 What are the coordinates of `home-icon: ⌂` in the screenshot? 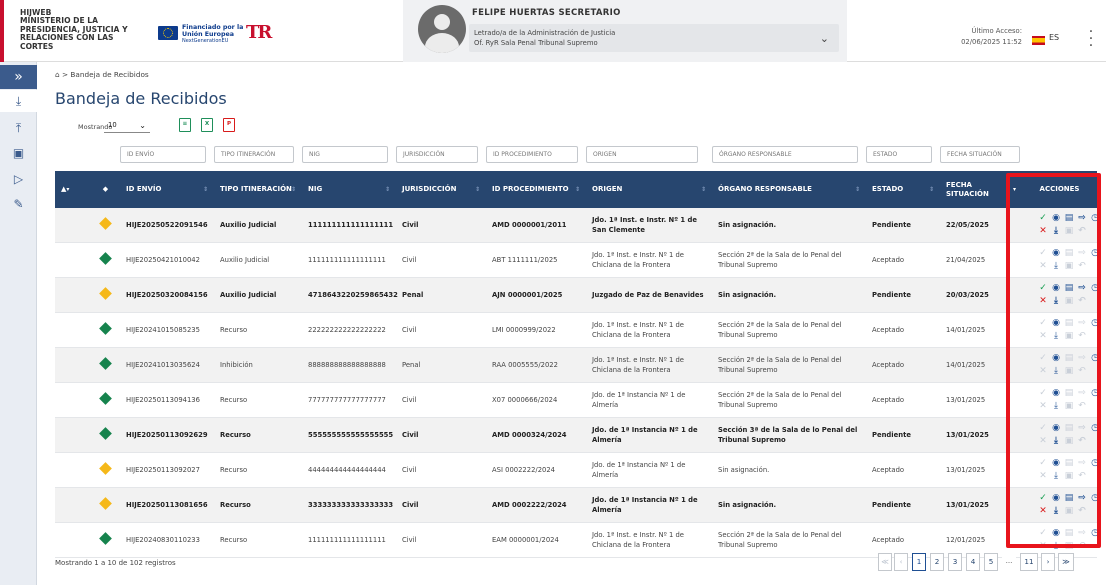 It's located at (57, 74).